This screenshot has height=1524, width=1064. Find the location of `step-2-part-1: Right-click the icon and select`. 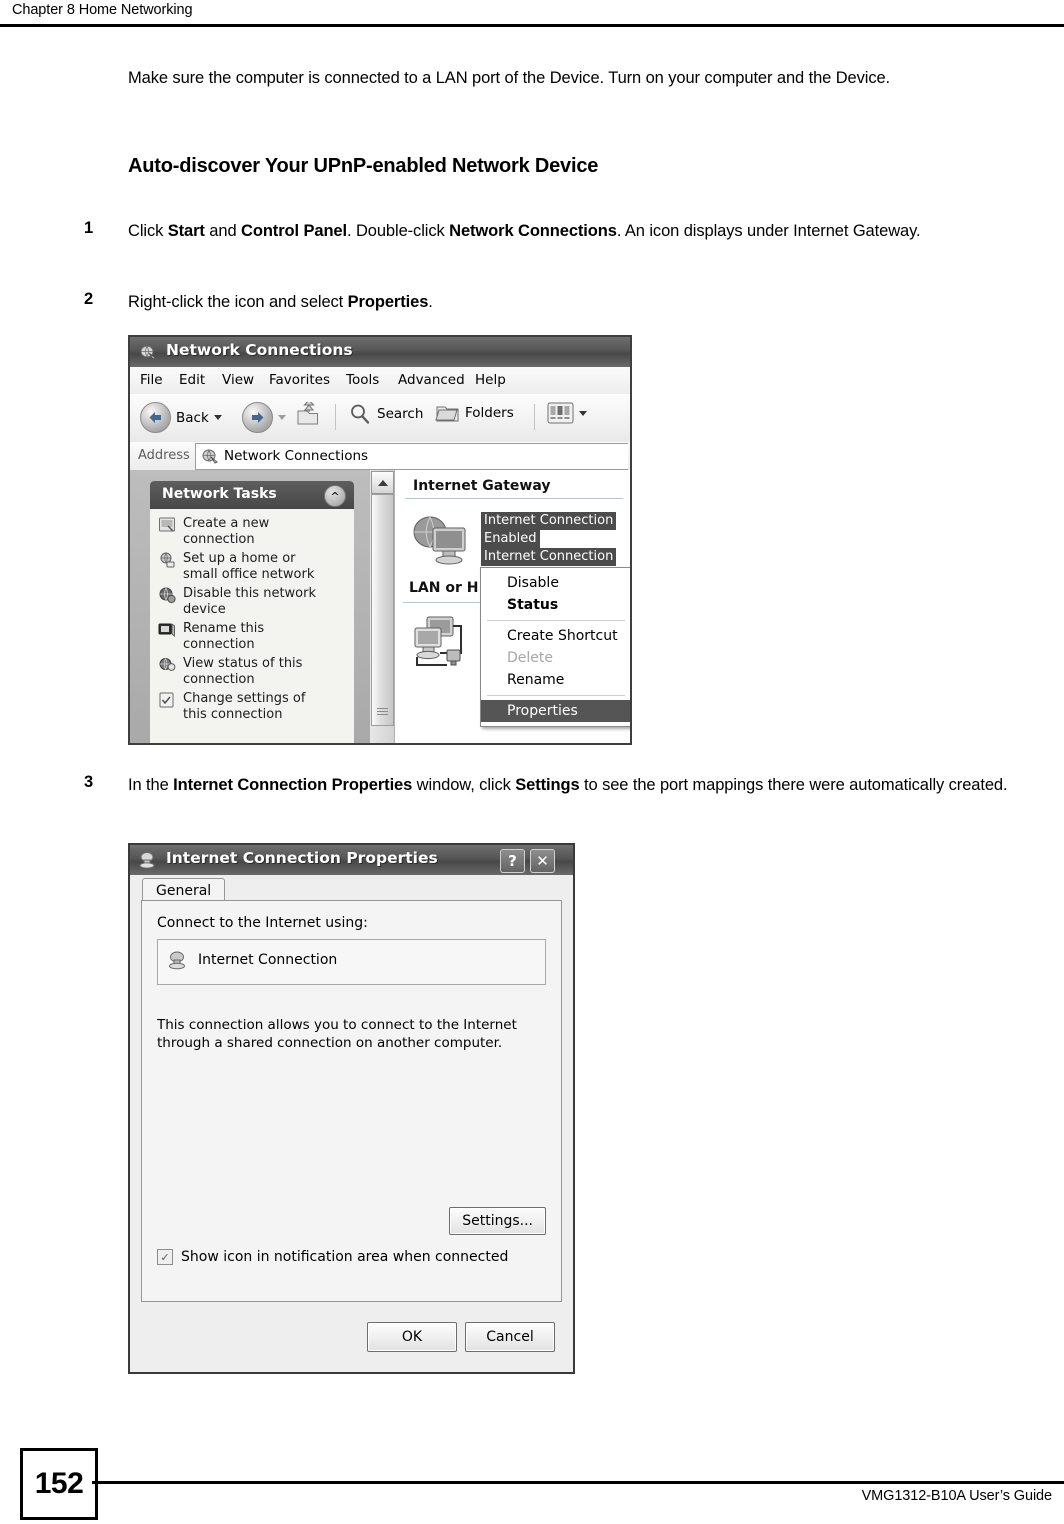

step-2-part-1: Right-click the icon and select is located at coordinates (238, 302).